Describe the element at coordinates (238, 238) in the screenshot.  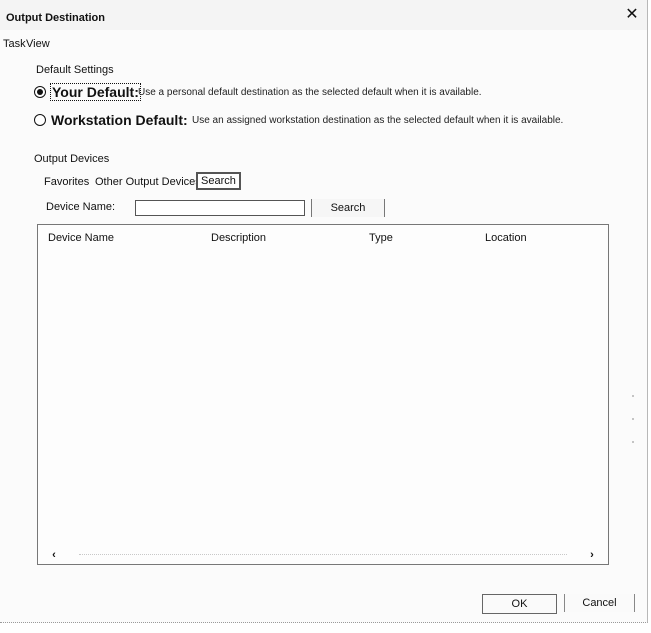
I see `column-header-description: Description` at that location.